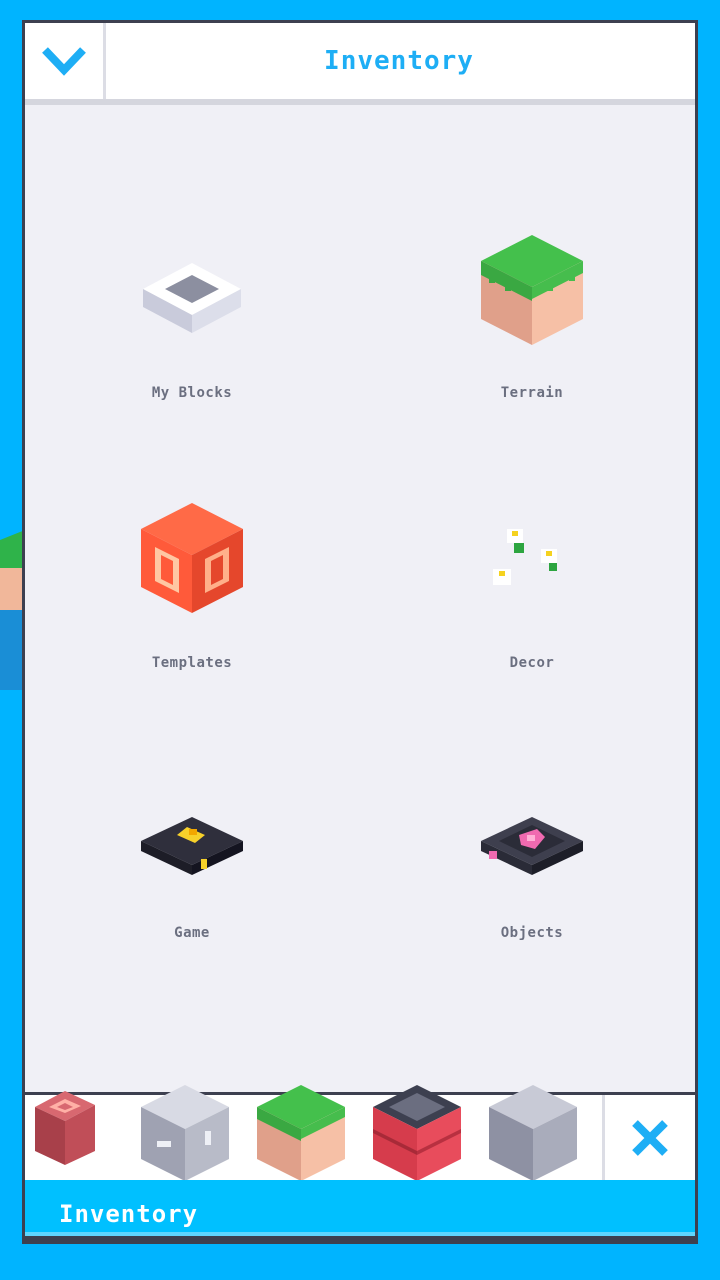  I want to click on terrain-icon, so click(532, 290).